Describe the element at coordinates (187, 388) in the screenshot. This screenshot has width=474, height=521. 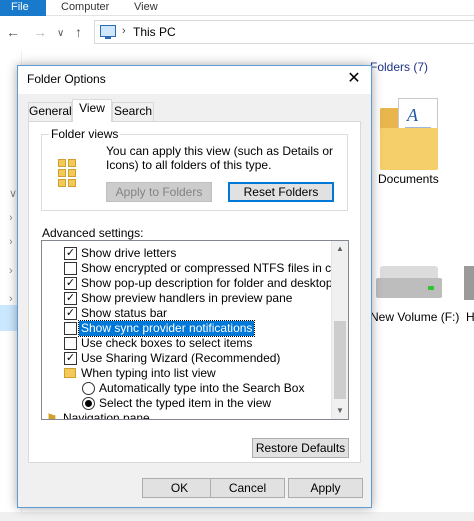
I see `setting-auto-type-search-box: Automatically type into the Search Box` at that location.